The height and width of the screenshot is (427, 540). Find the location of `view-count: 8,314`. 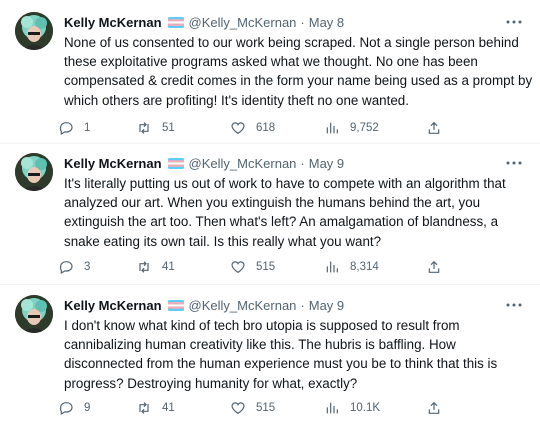

view-count: 8,314 is located at coordinates (364, 267).